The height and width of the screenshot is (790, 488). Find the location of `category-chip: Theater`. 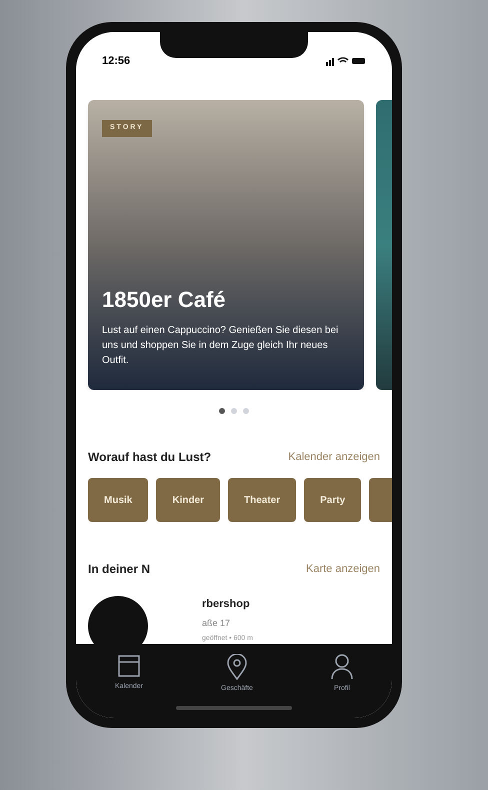

category-chip: Theater is located at coordinates (262, 500).